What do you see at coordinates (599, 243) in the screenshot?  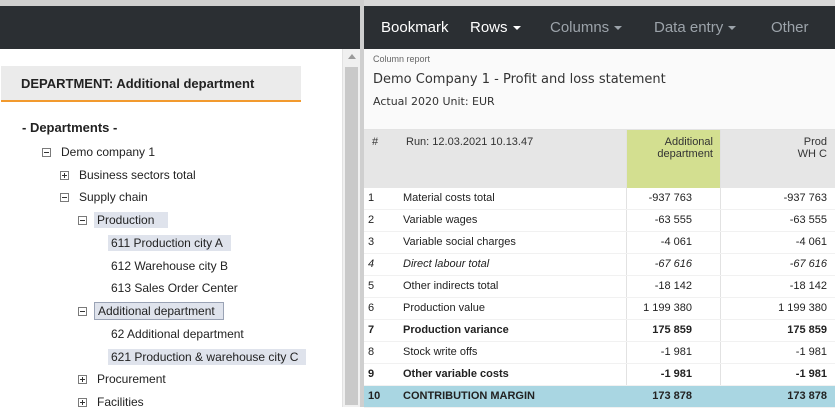 I see `table-row: 3 Variable social charges -4 061 -4 061` at bounding box center [599, 243].